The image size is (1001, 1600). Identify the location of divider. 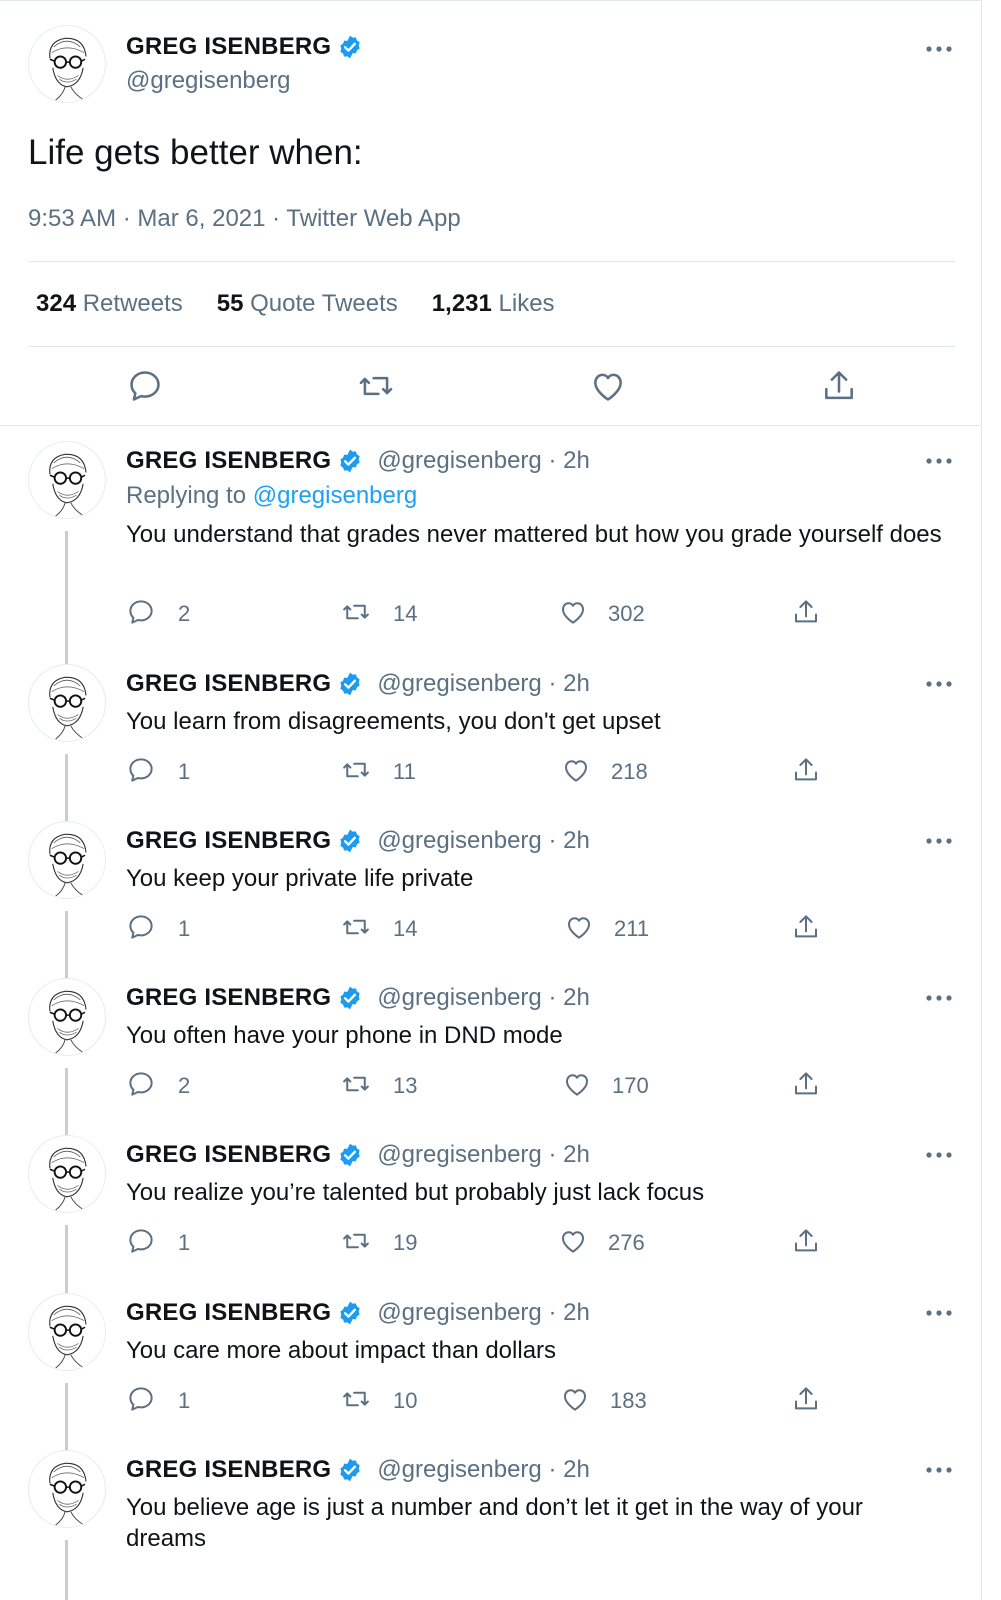
(491, 261).